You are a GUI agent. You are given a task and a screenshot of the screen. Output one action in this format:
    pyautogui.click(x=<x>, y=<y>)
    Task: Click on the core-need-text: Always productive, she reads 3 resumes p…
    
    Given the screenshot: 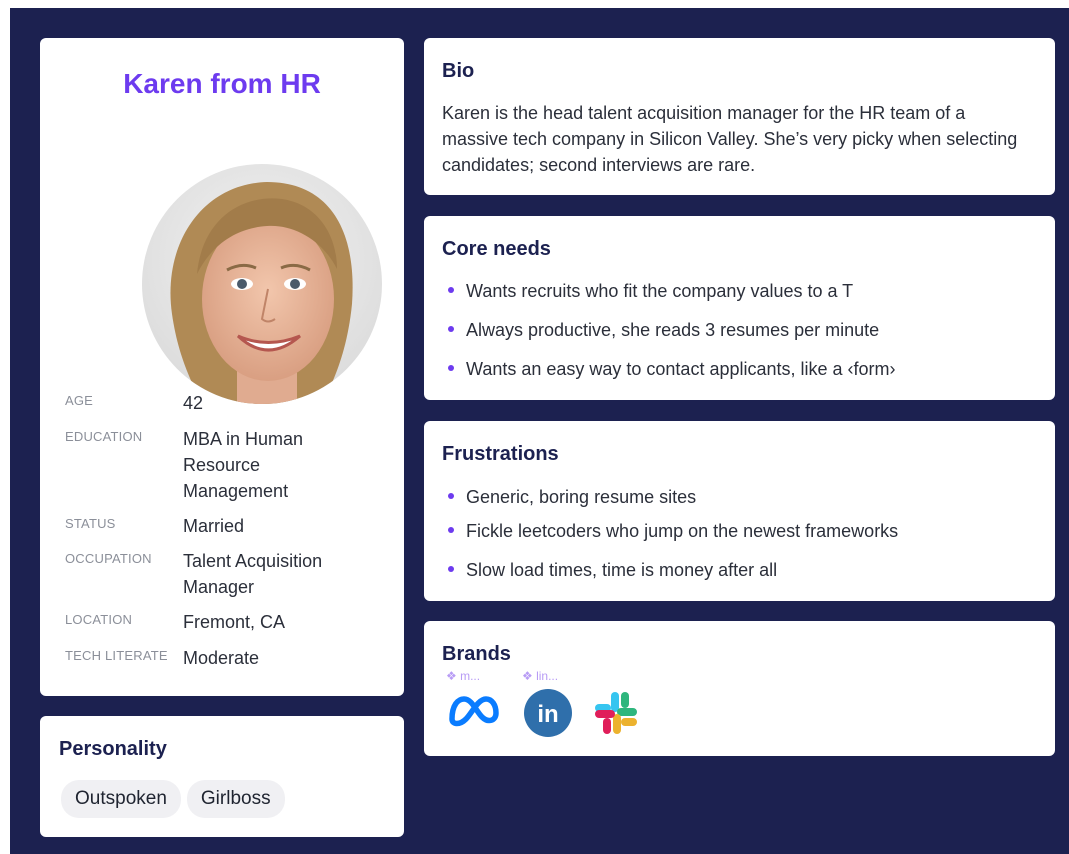 What is the action you would take?
    pyautogui.click(x=673, y=330)
    